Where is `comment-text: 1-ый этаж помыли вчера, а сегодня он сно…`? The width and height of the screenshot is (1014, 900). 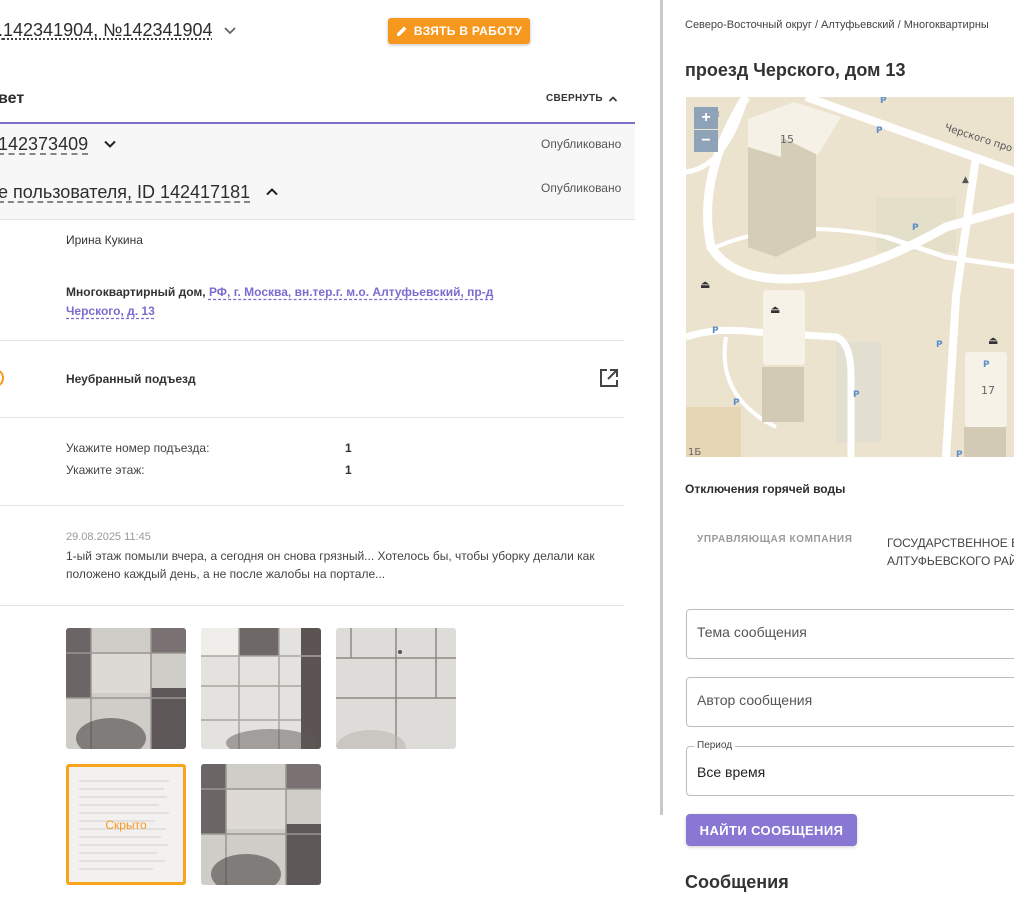 comment-text: 1-ый этаж помыли вчера, а сегодня он сно… is located at coordinates (330, 565).